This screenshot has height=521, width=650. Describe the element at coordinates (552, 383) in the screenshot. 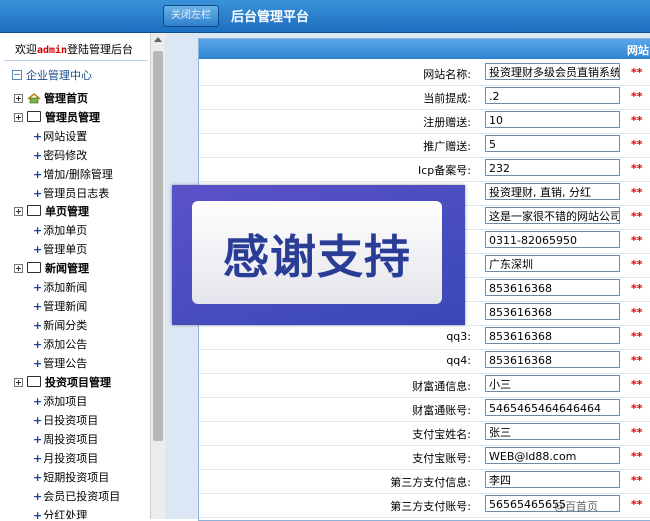

I see `field-input: 小三` at that location.